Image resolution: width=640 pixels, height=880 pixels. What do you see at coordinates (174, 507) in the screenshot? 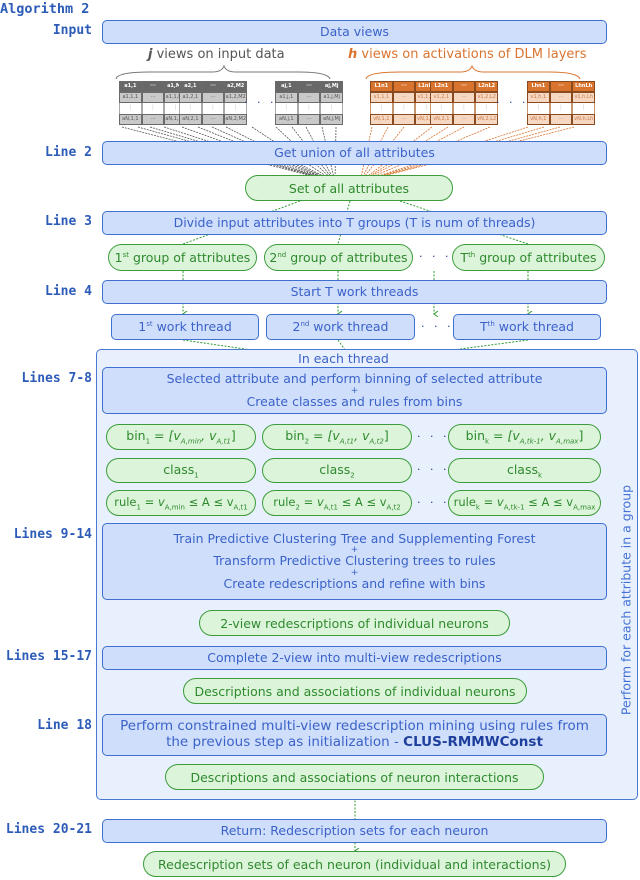
I see `rule-lower-sub: A,min` at bounding box center [174, 507].